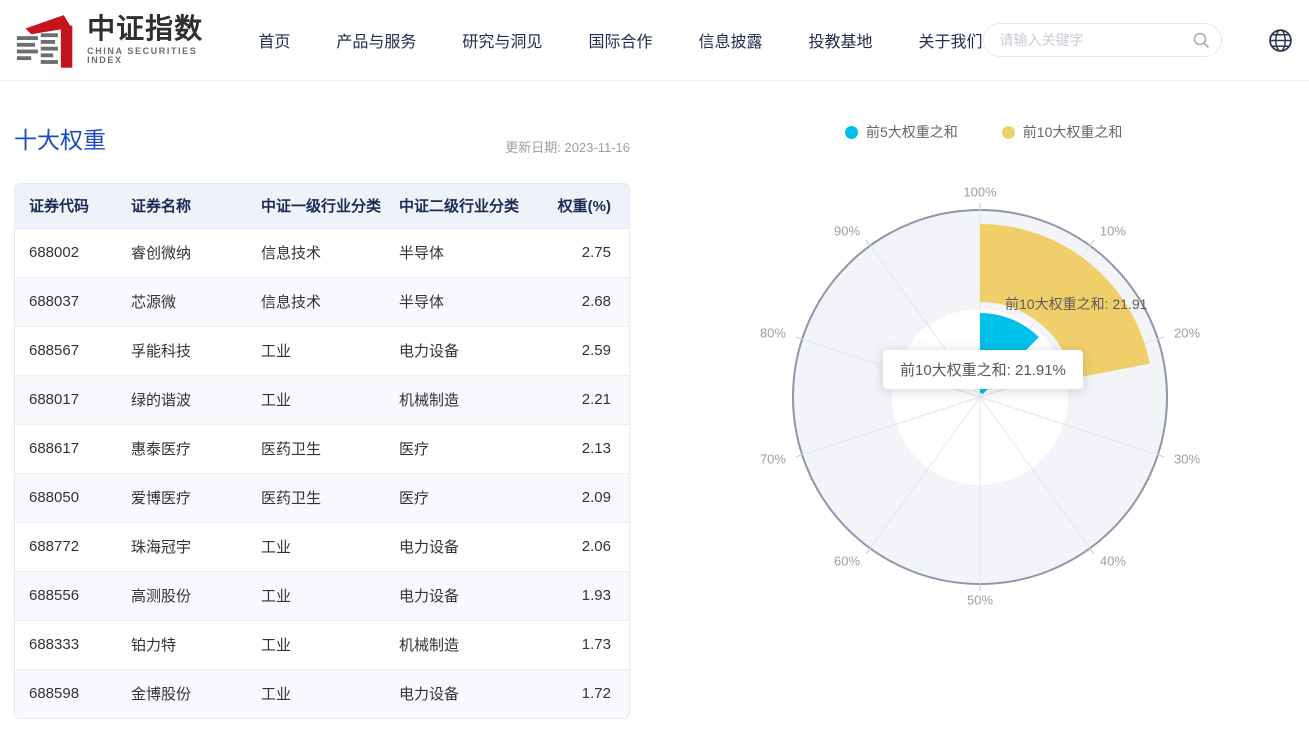 The width and height of the screenshot is (1309, 747). I want to click on cell-name: 珠海冠宇, so click(161, 547).